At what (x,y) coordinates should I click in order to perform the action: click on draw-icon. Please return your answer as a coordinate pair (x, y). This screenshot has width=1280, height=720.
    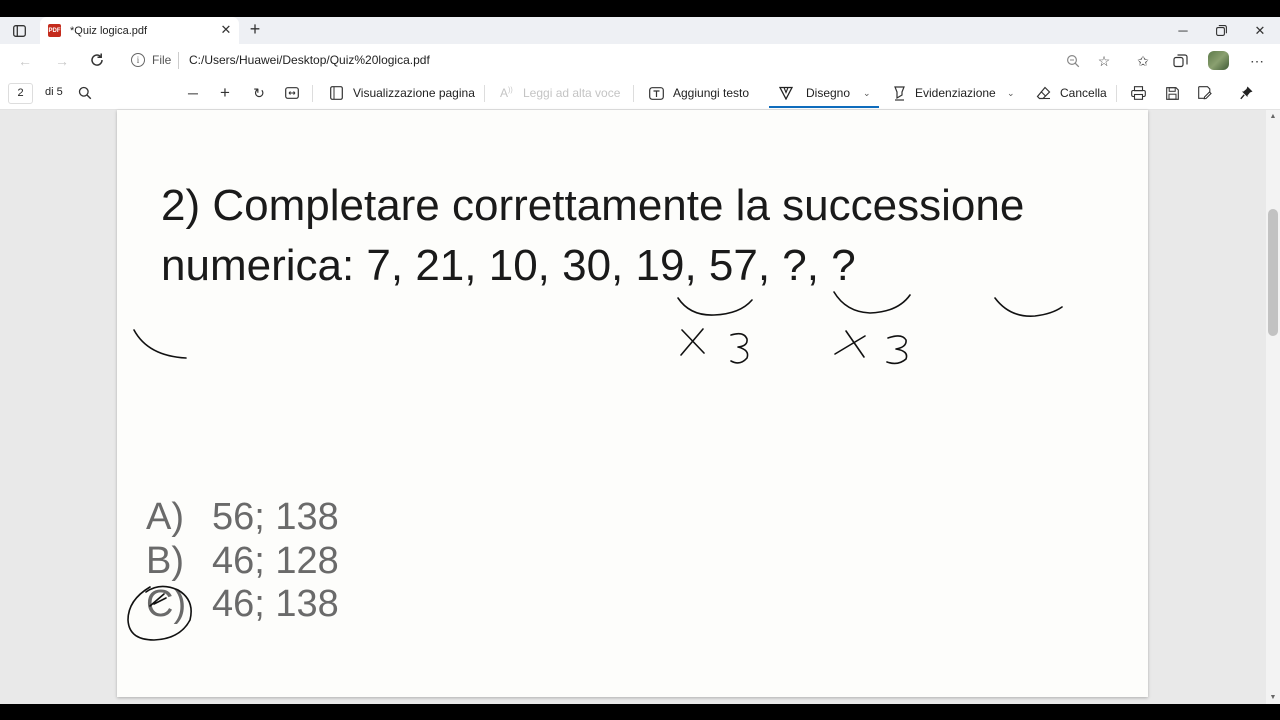
    Looking at the image, I should click on (786, 93).